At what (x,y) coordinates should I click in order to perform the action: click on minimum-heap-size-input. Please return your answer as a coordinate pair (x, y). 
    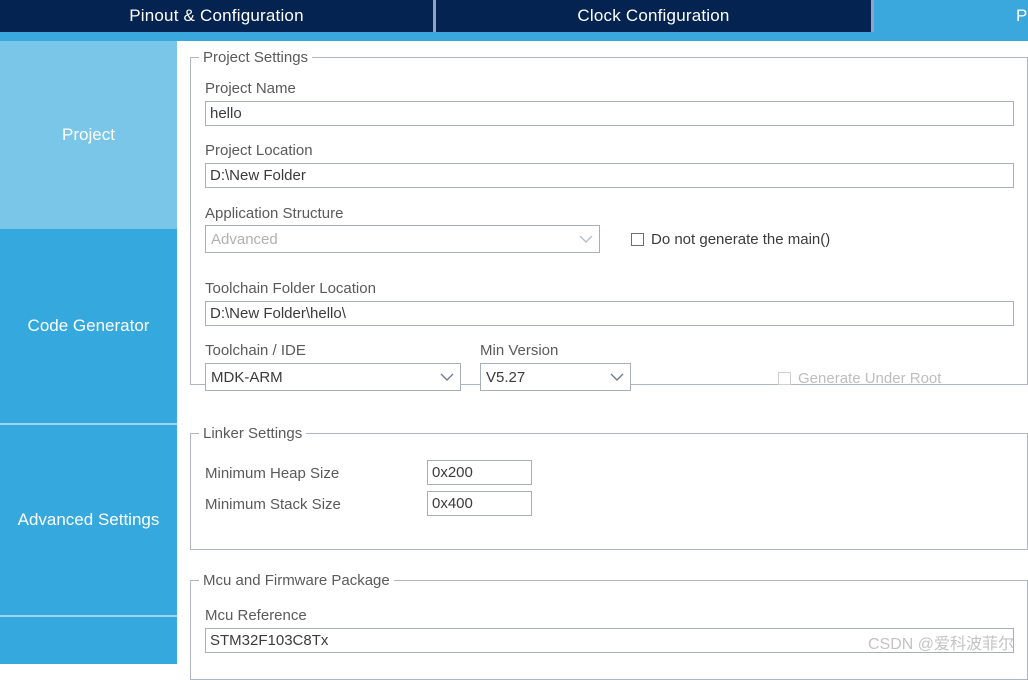
    Looking at the image, I should click on (479, 472).